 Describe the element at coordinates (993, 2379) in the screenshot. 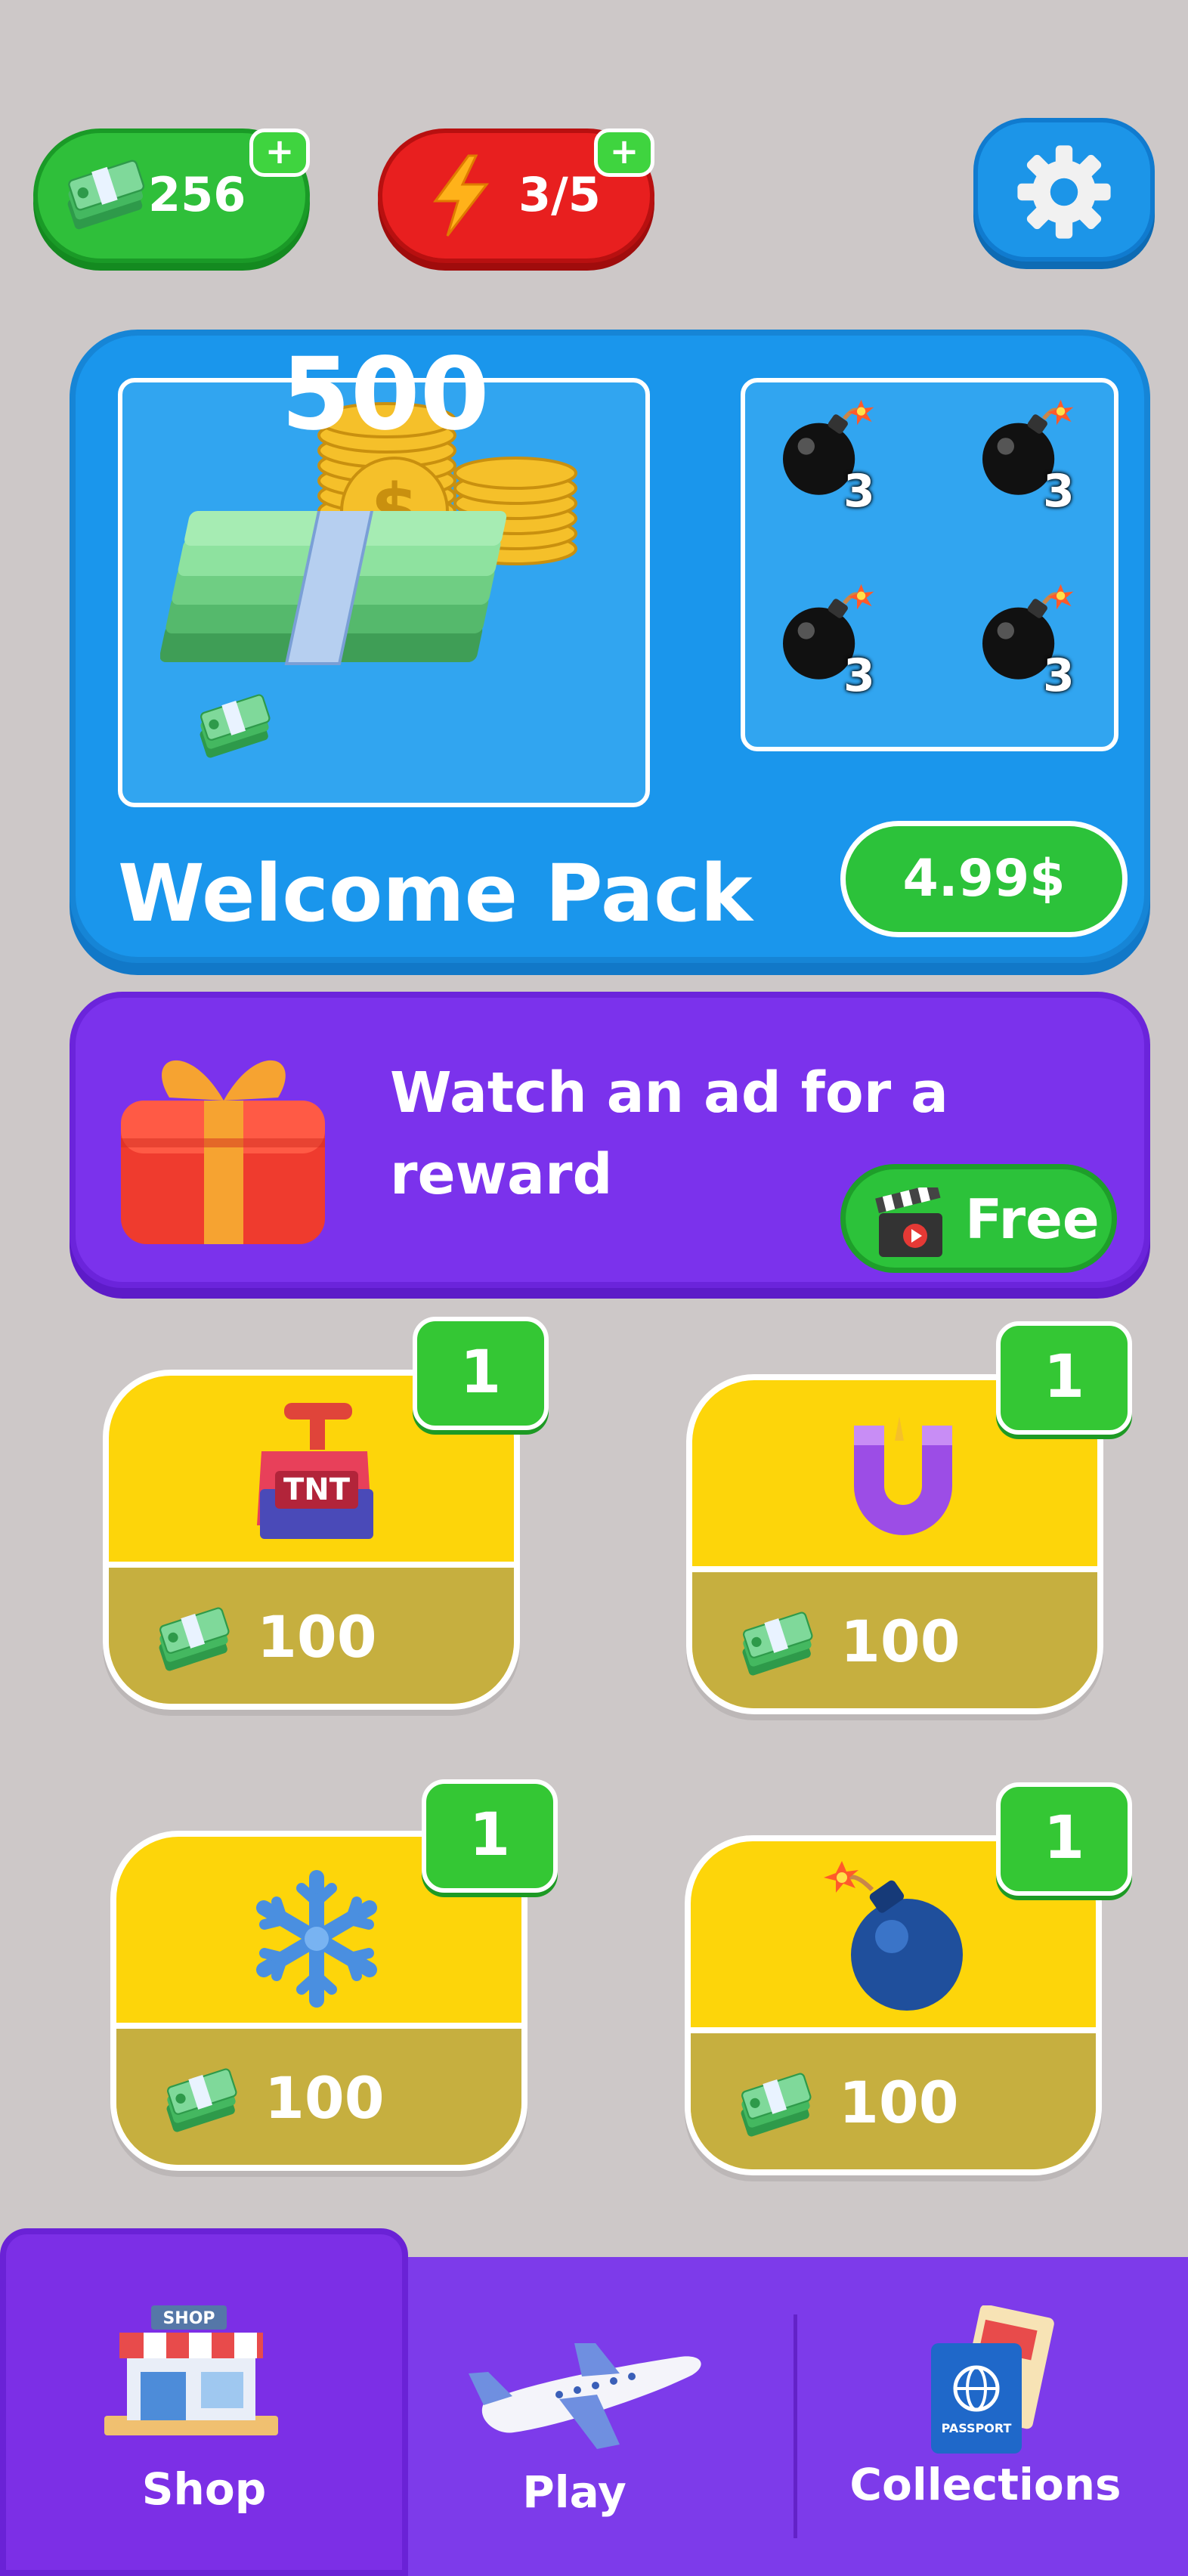

I see `passport-icon: PASSPORT` at that location.